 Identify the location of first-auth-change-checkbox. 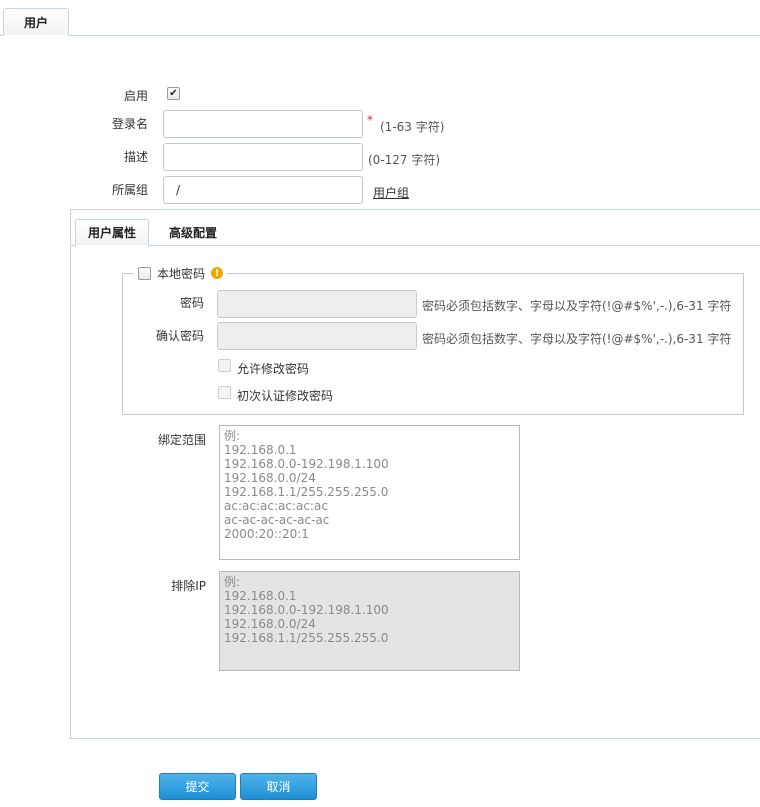
(224, 392).